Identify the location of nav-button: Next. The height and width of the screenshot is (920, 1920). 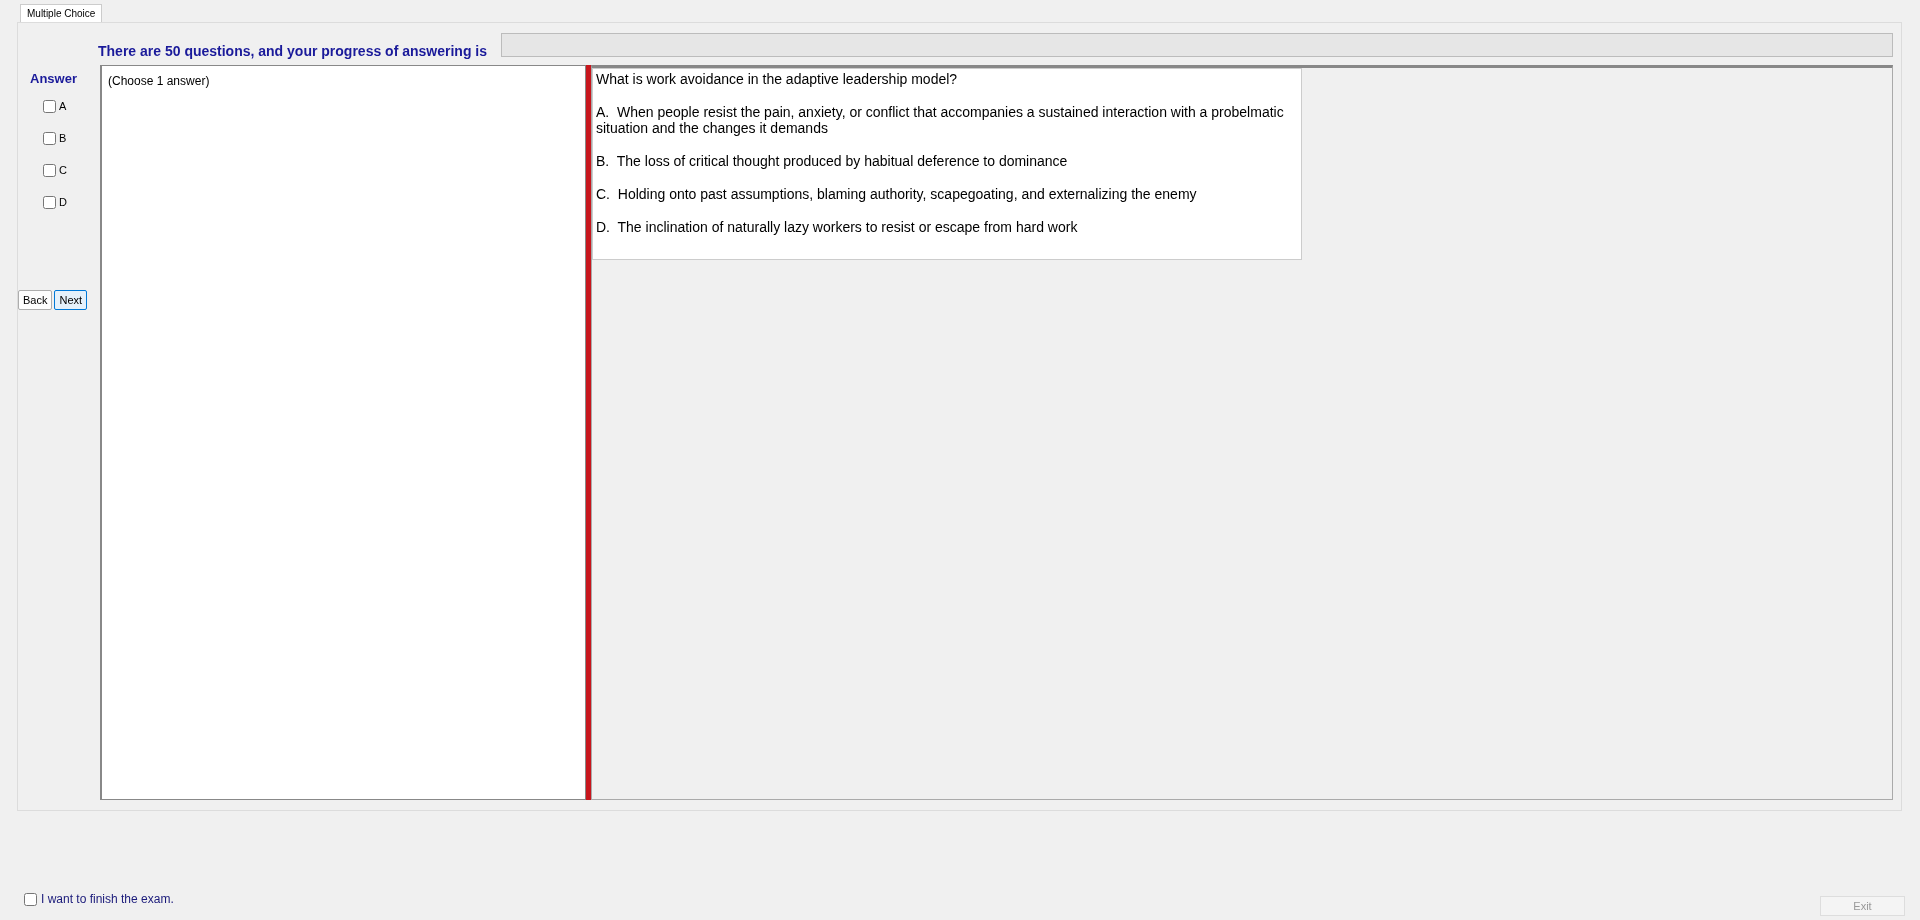
(71, 300).